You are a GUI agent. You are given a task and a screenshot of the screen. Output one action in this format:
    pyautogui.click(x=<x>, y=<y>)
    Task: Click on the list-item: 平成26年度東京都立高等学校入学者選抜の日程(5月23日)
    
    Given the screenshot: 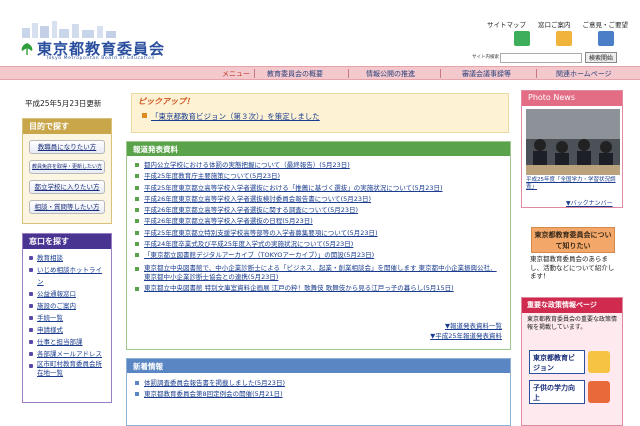 What is the action you would take?
    pyautogui.click(x=318, y=221)
    